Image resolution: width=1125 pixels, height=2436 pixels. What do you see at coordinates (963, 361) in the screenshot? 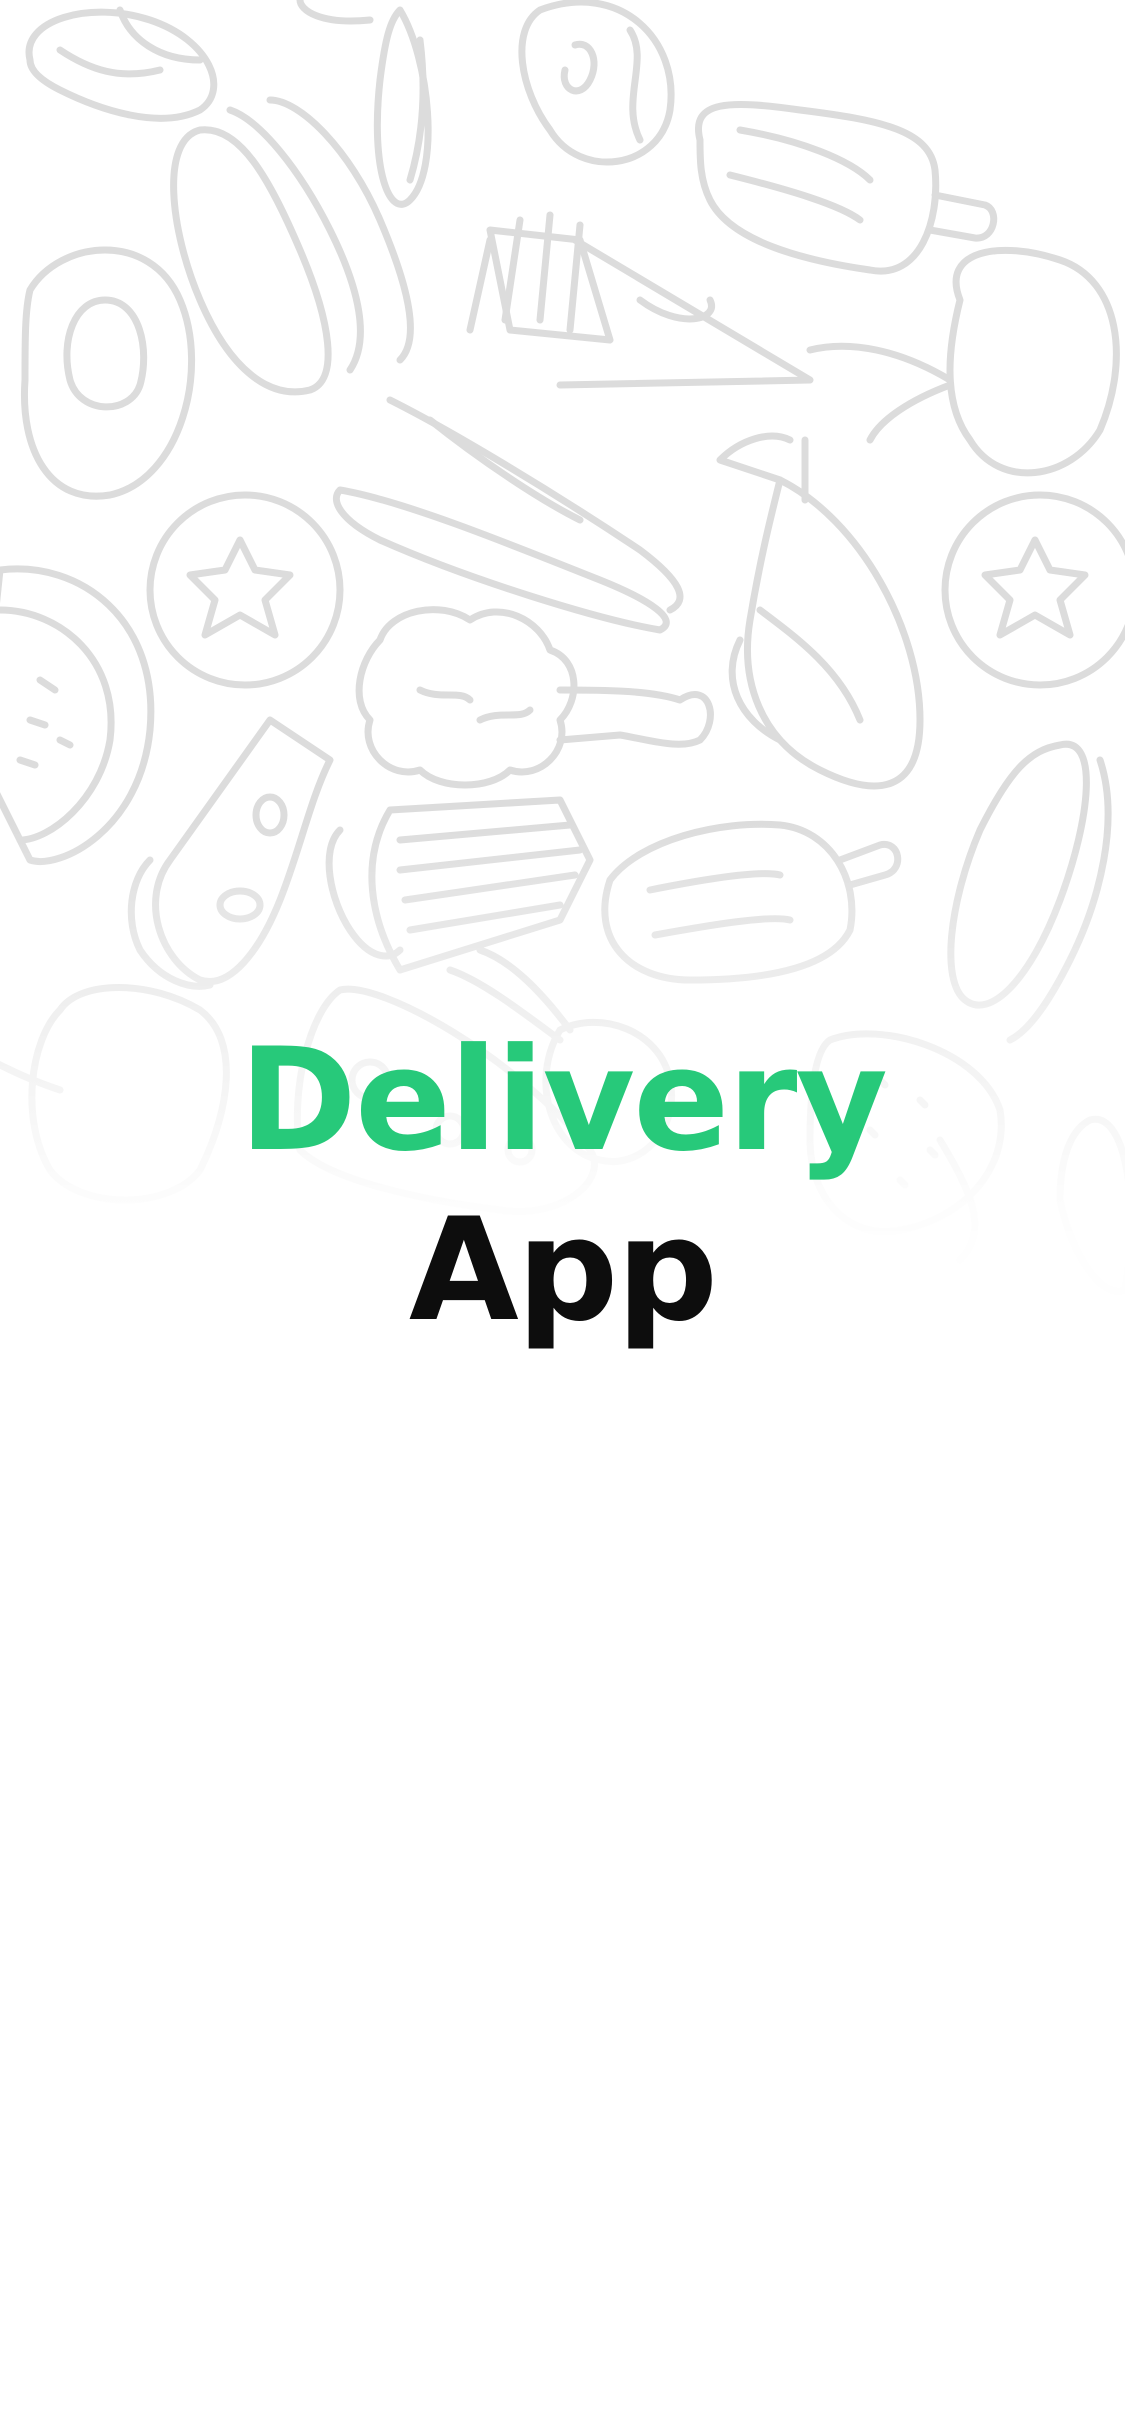
I see `apple-icon` at bounding box center [963, 361].